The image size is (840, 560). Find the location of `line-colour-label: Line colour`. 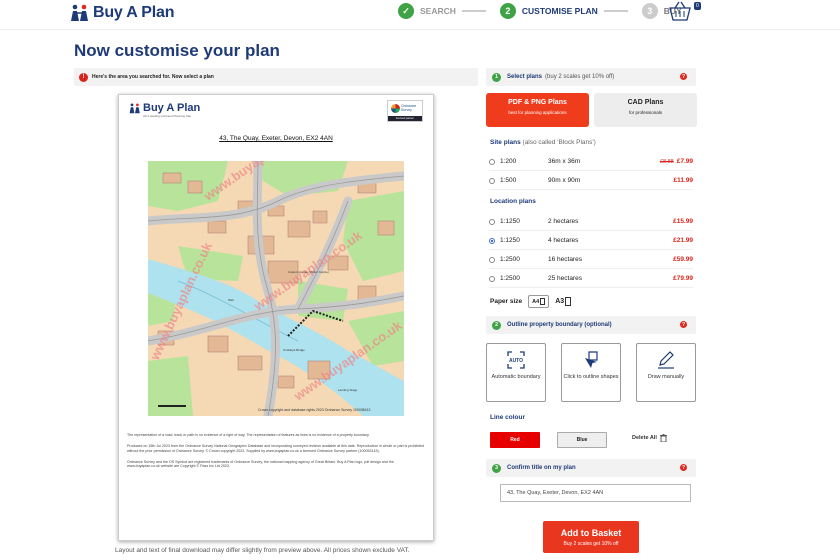

line-colour-label: Line colour is located at coordinates (508, 417).